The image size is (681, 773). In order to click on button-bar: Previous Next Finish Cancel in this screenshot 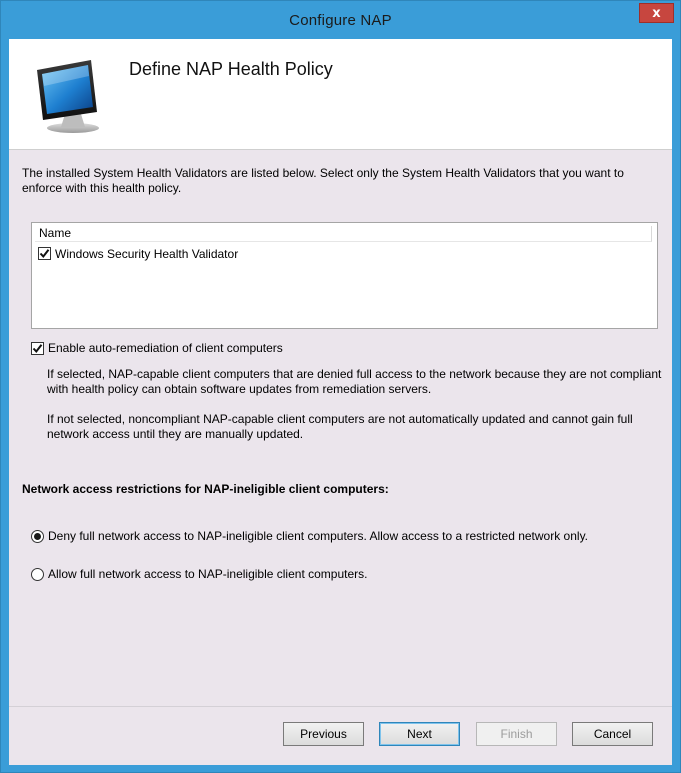, I will do `click(340, 735)`.